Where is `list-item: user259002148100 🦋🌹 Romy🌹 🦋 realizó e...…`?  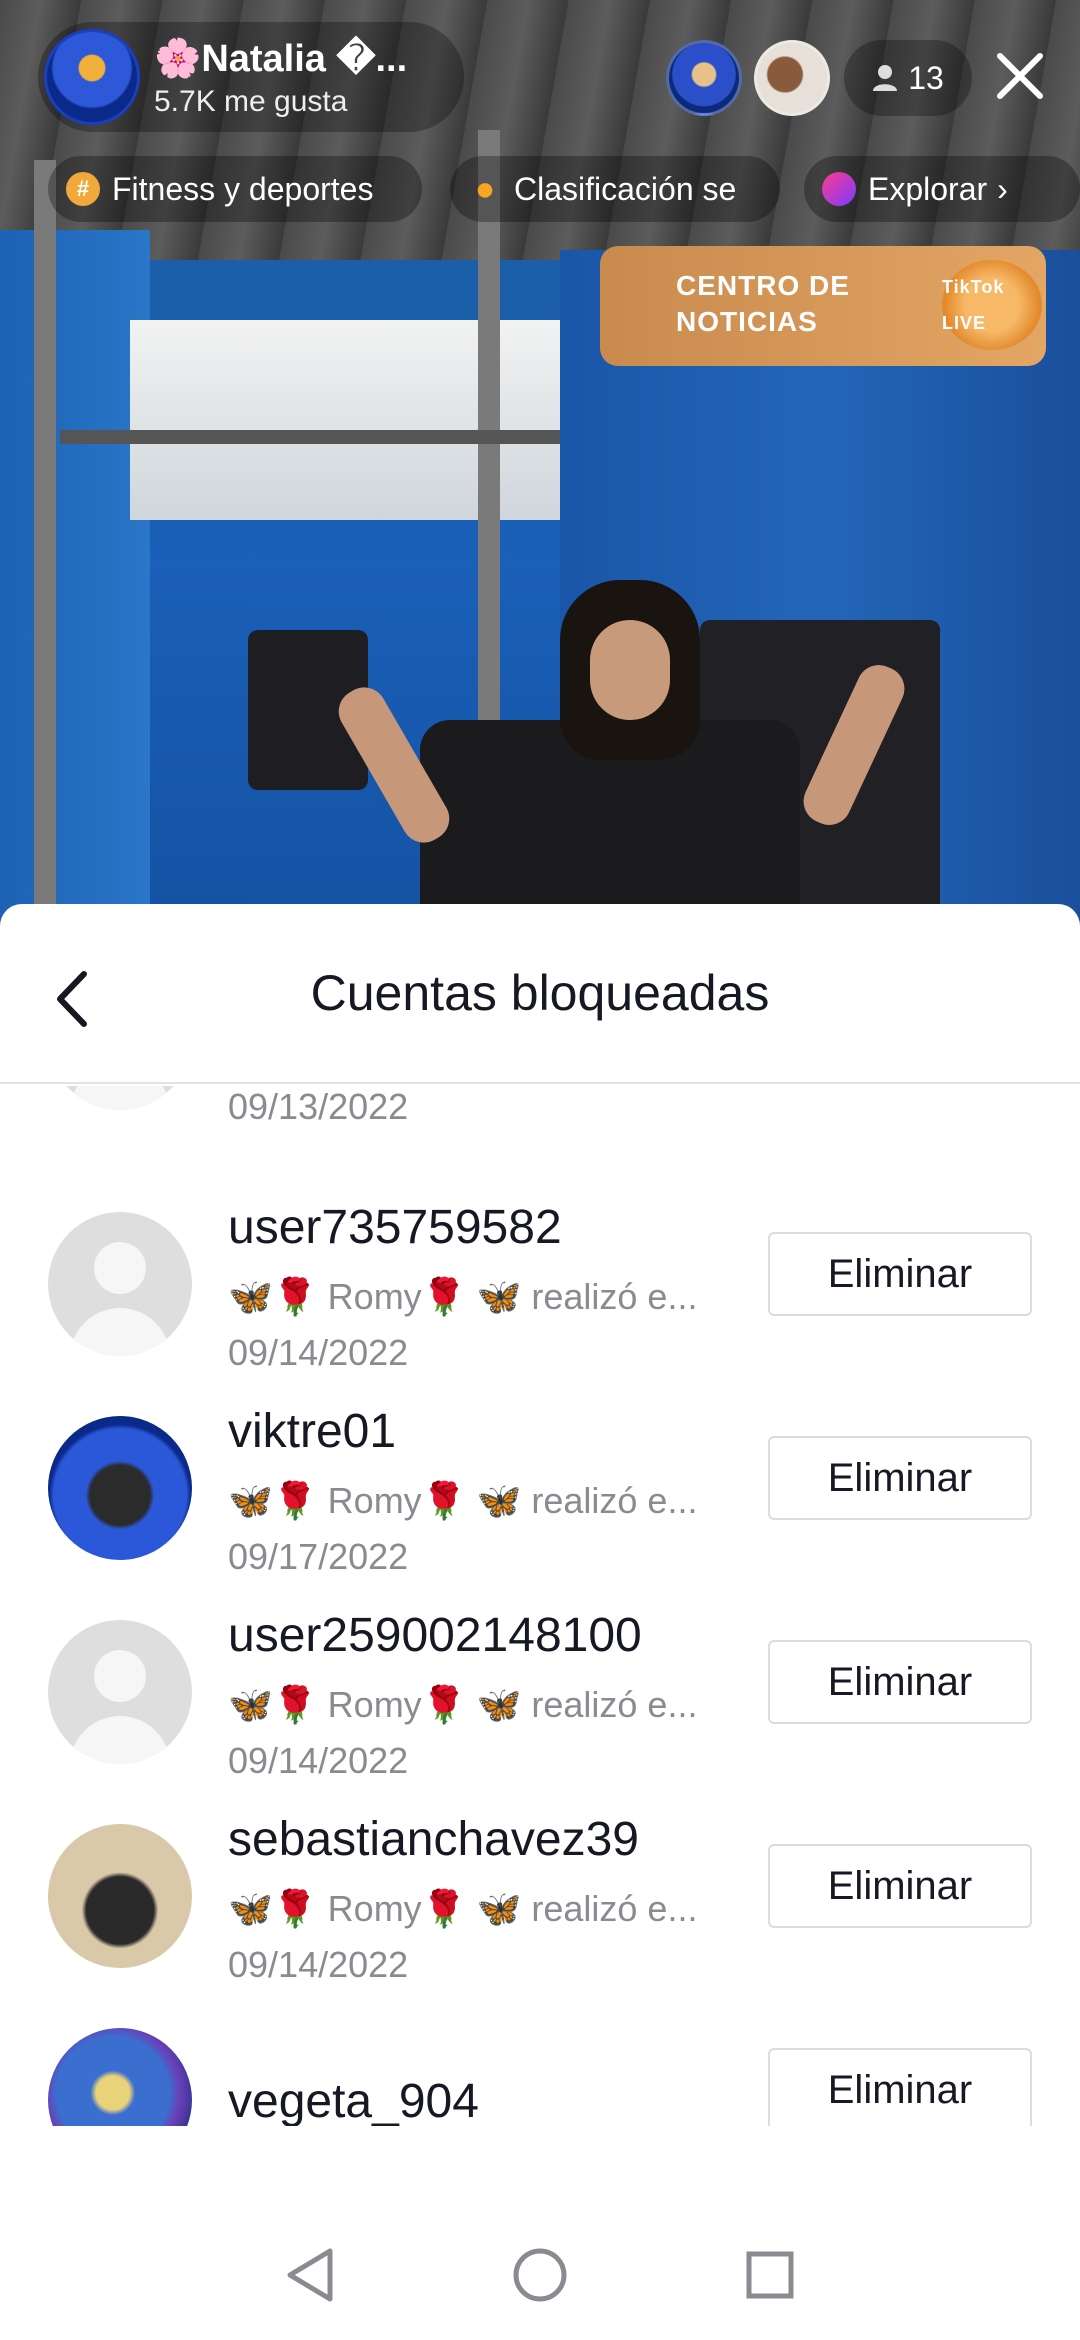
list-item: user259002148100 🦋🌹 Romy🌹 🦋 realizó e...… is located at coordinates (540, 1716).